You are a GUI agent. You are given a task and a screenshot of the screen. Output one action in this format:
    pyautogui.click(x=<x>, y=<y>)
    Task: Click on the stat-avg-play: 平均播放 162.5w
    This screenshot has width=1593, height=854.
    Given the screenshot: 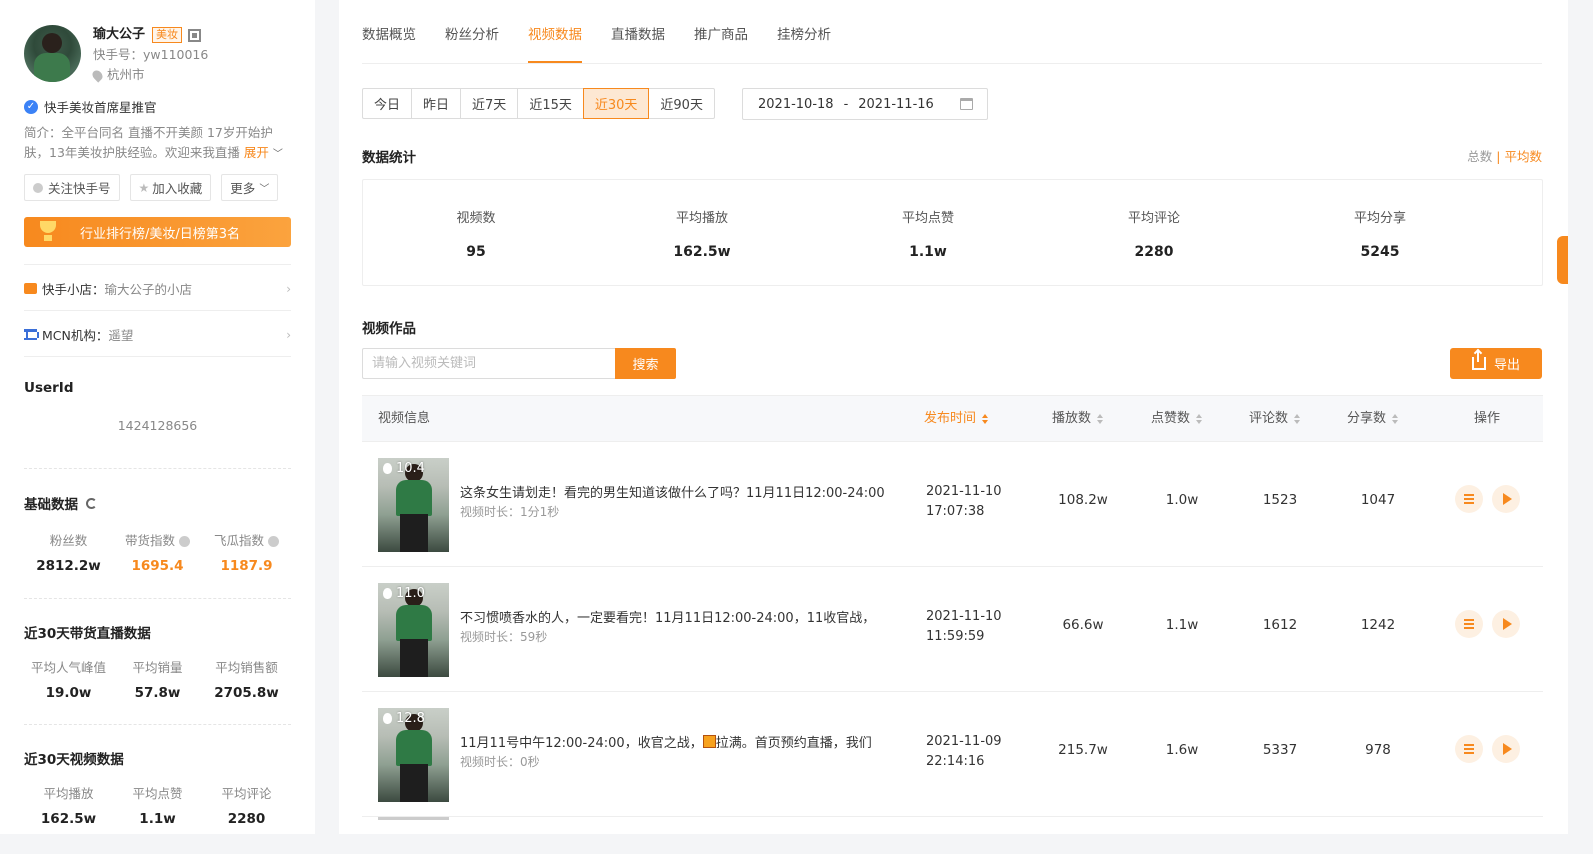 What is the action you would take?
    pyautogui.click(x=68, y=806)
    